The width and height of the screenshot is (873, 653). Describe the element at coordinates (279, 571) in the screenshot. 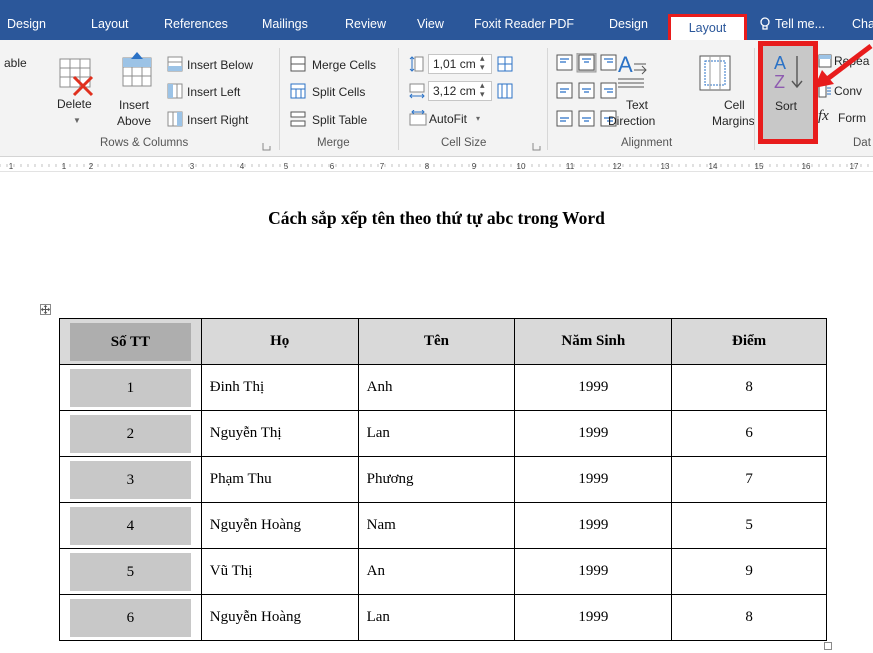

I see `cell-ho: Vũ Thị` at that location.